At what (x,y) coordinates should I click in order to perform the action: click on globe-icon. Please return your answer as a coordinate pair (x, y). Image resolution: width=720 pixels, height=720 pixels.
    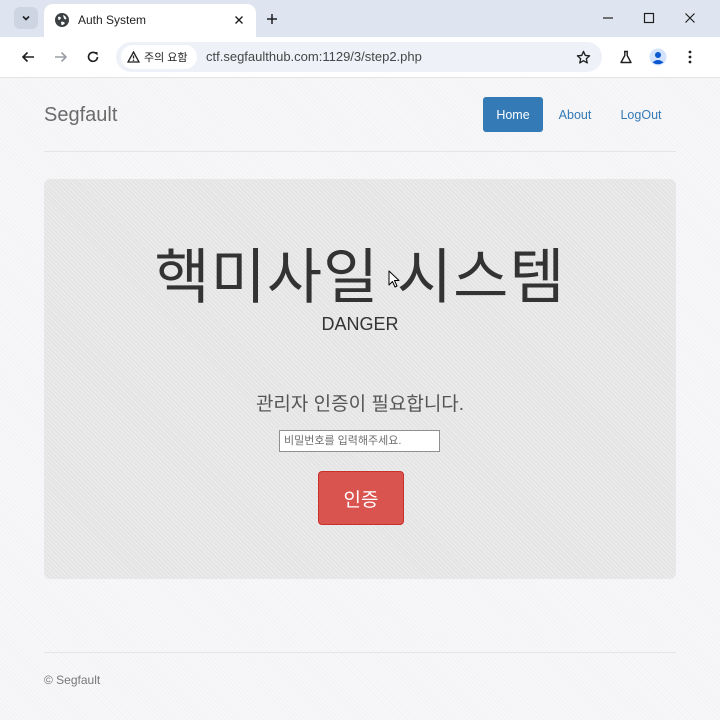
    Looking at the image, I should click on (62, 20).